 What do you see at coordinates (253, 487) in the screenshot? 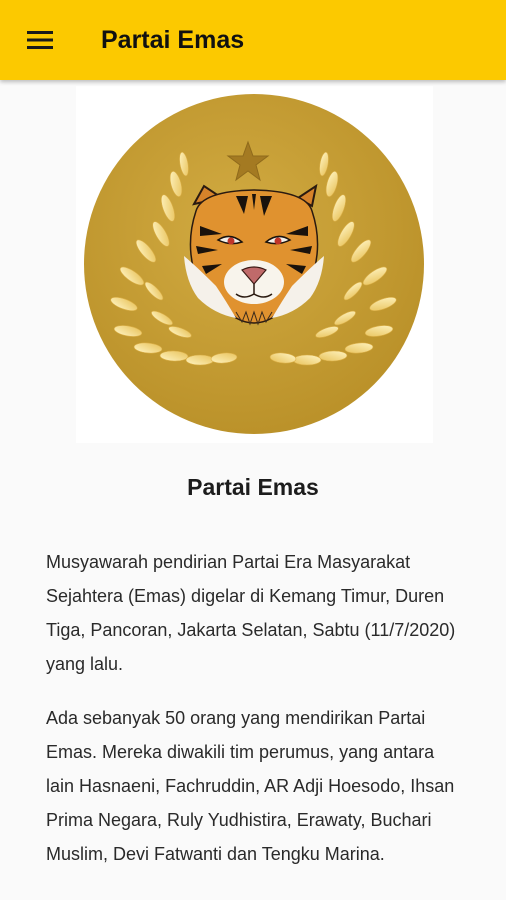
I see `article-title: Partai Emas` at bounding box center [253, 487].